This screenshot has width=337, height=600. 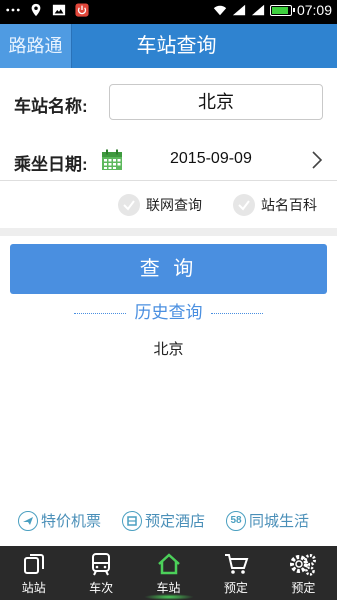 I want to click on history-header: 历史查询, so click(x=168, y=313).